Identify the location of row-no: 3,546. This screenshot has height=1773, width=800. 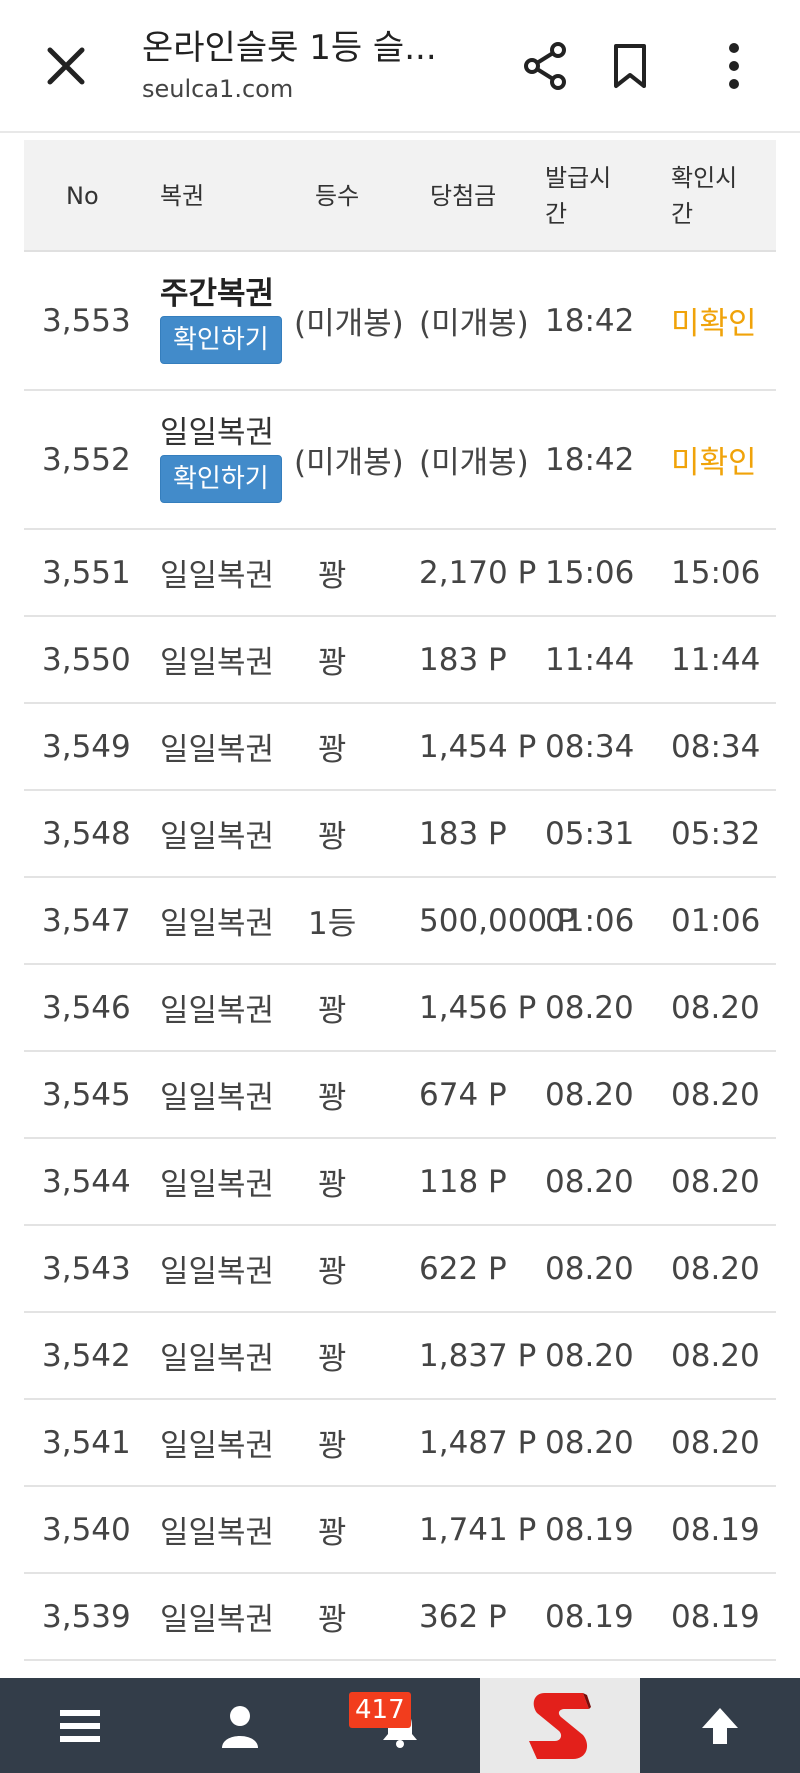
(86, 1007).